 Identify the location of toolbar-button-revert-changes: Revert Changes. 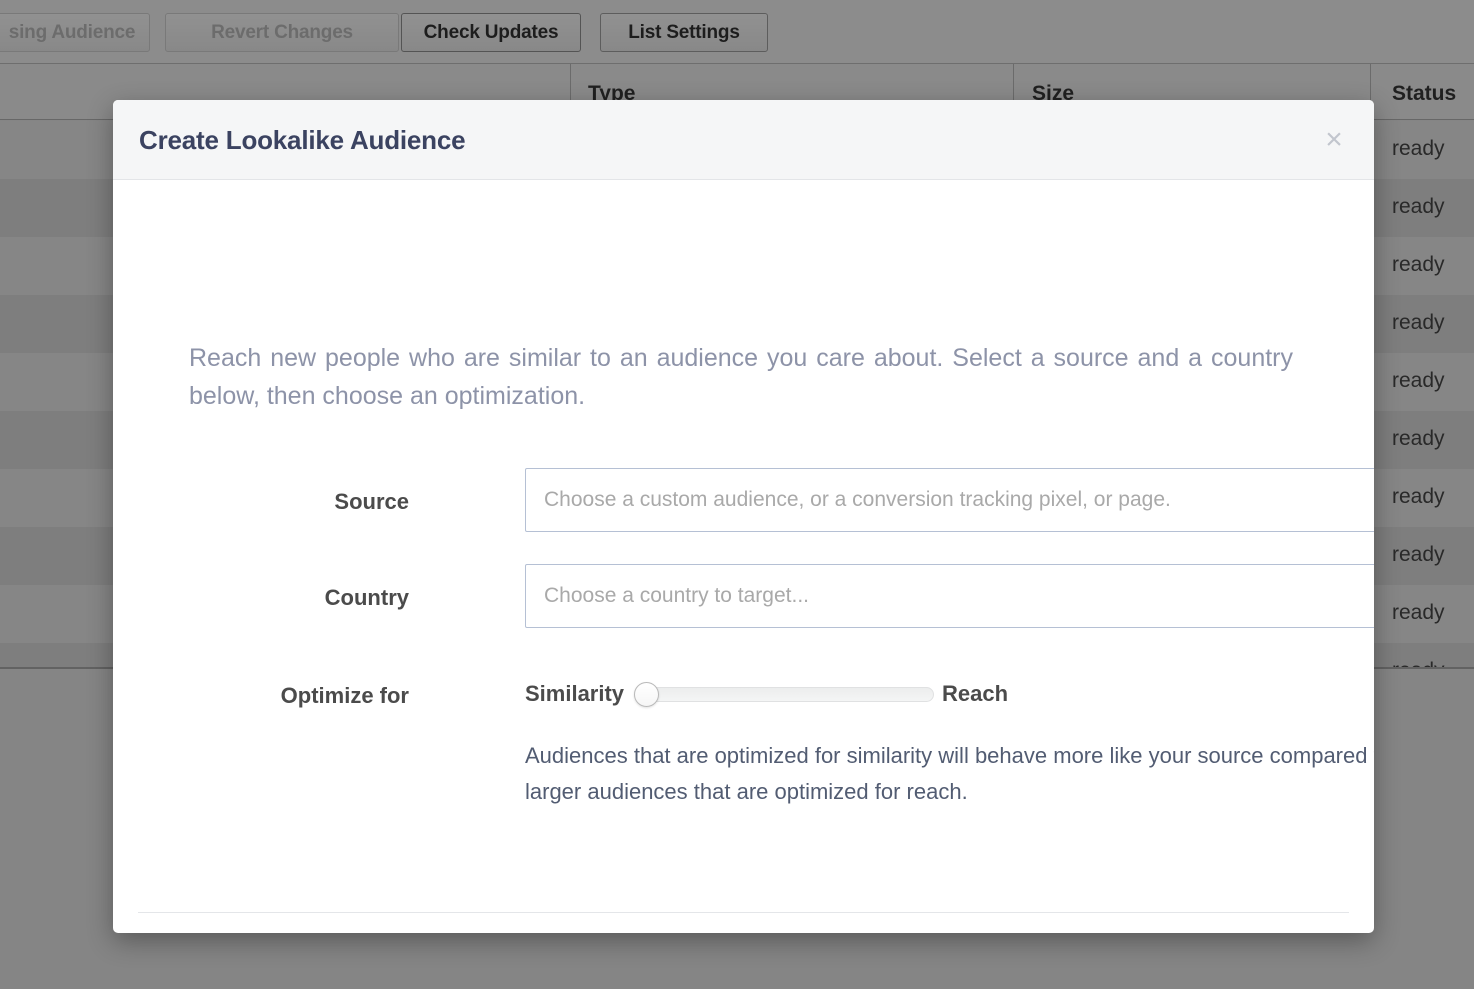
(282, 32).